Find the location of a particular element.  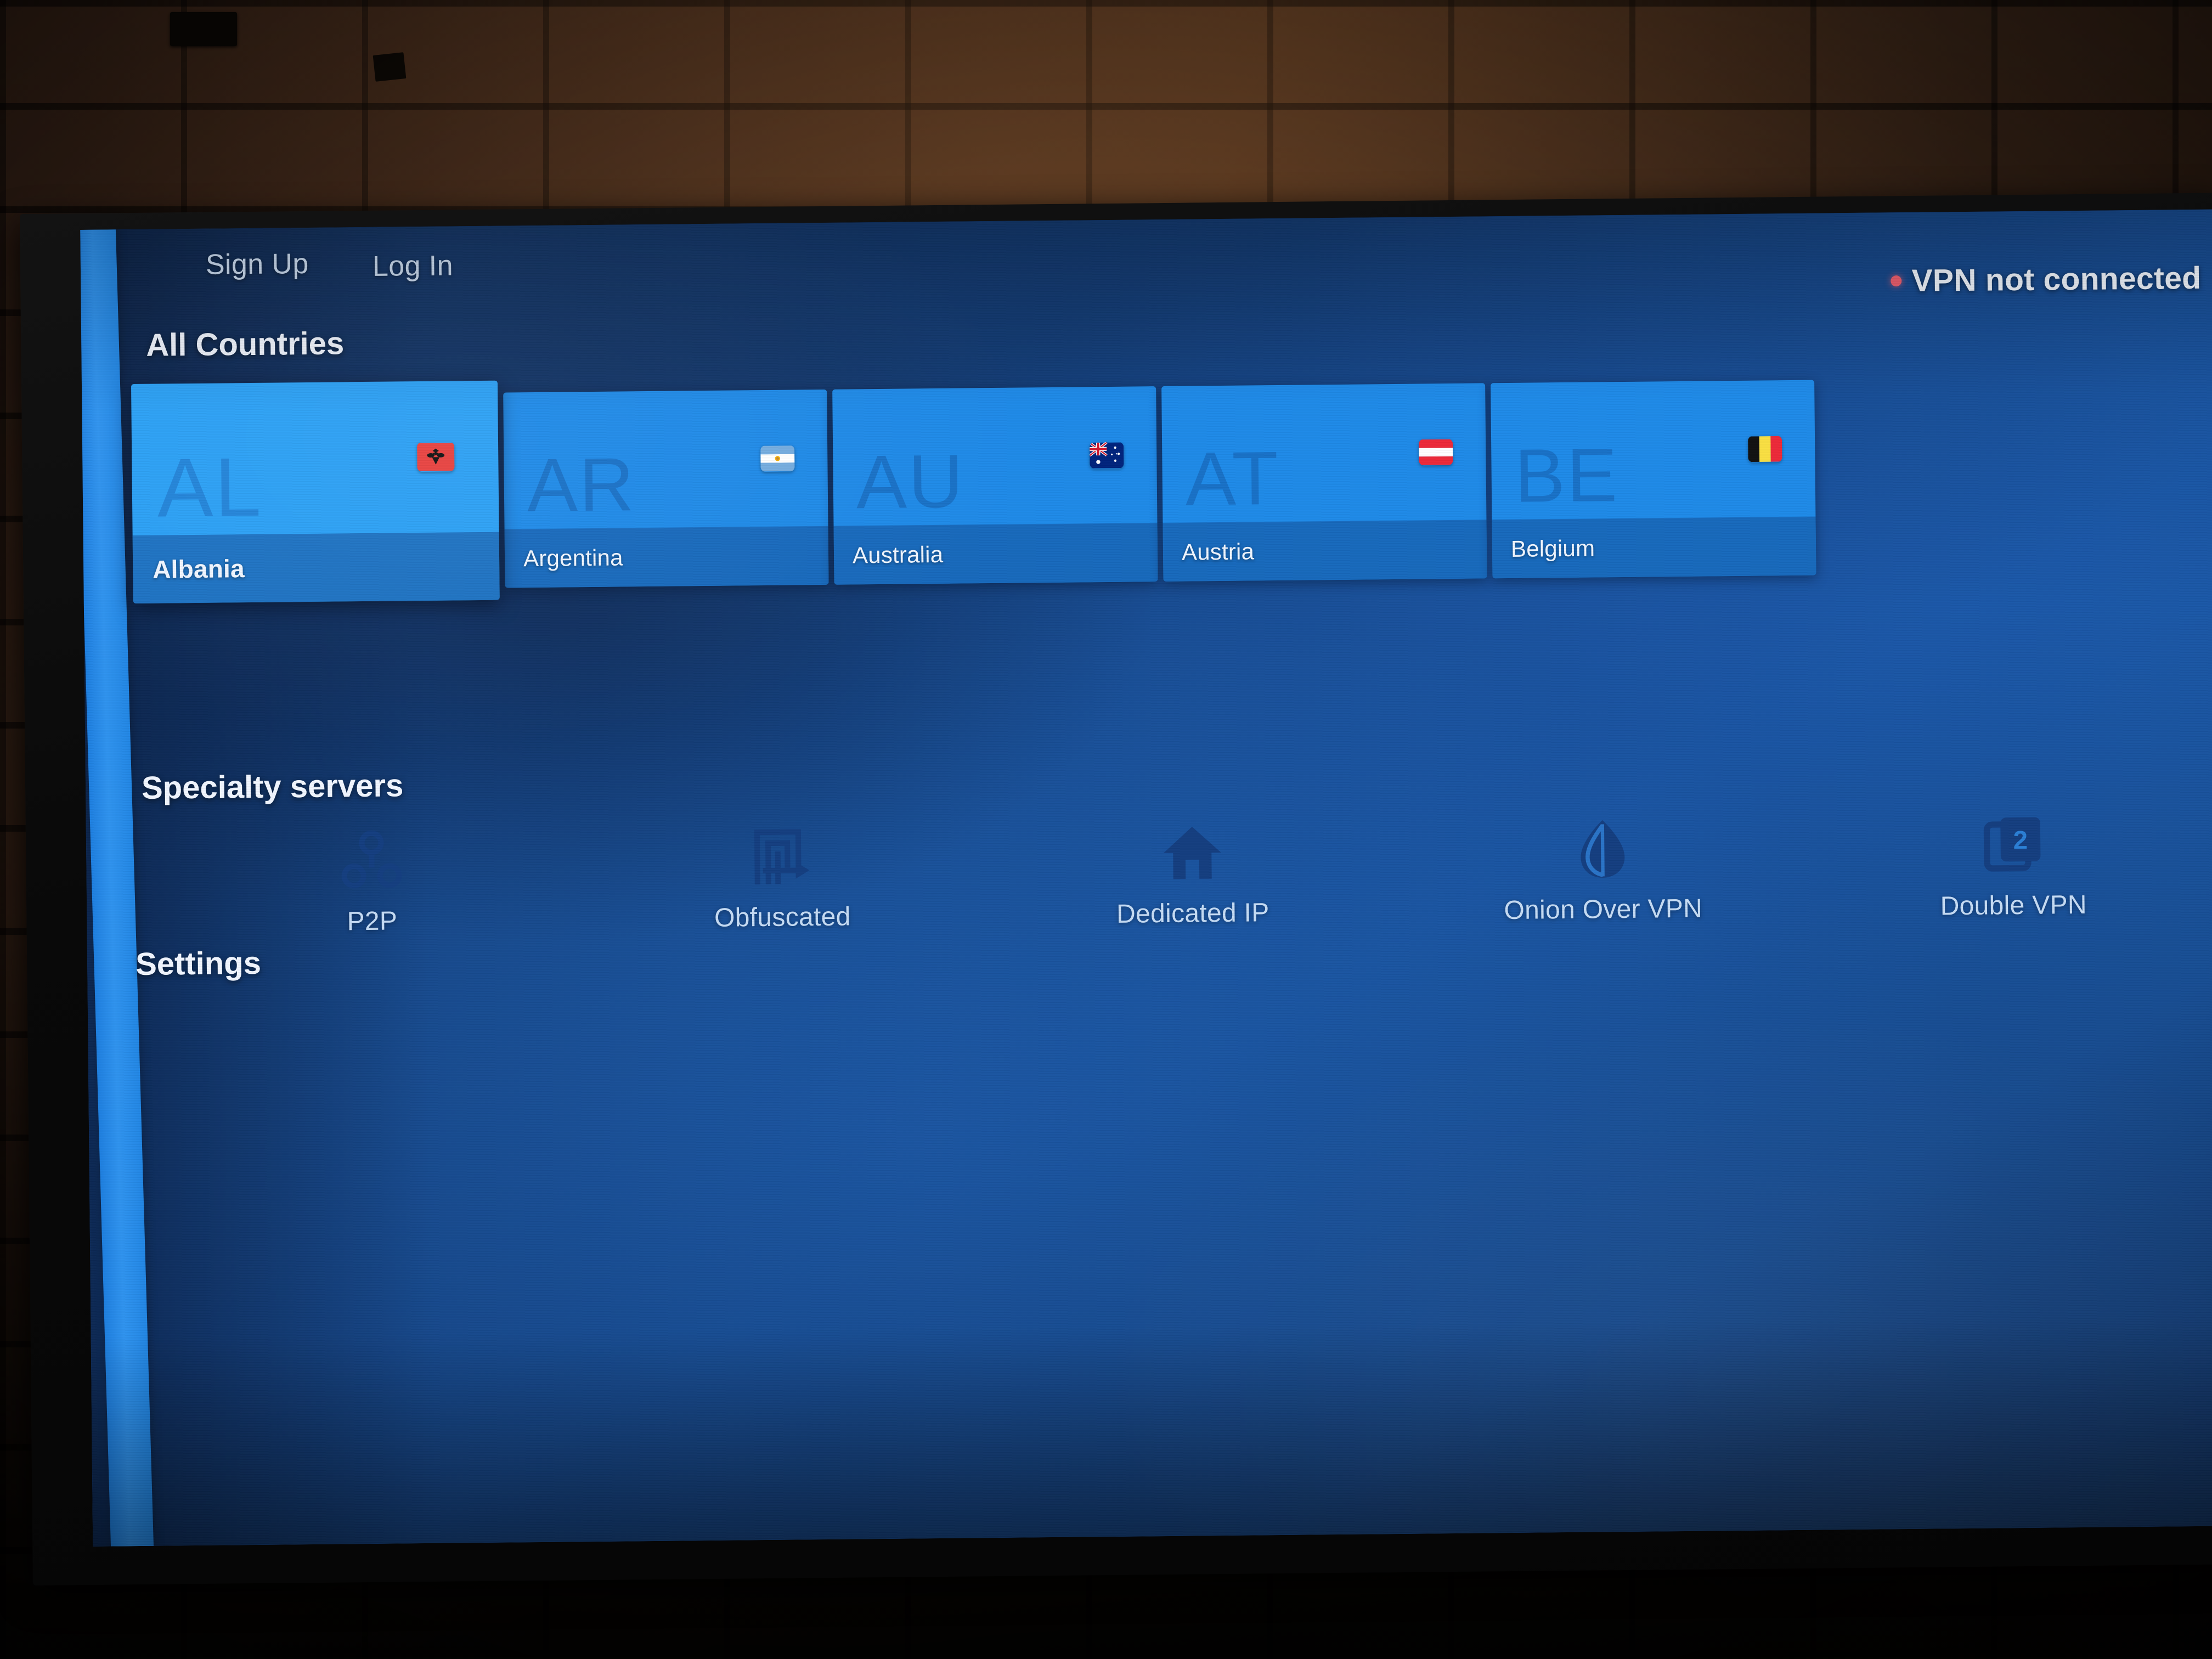

onion-icon is located at coordinates (1603, 849).